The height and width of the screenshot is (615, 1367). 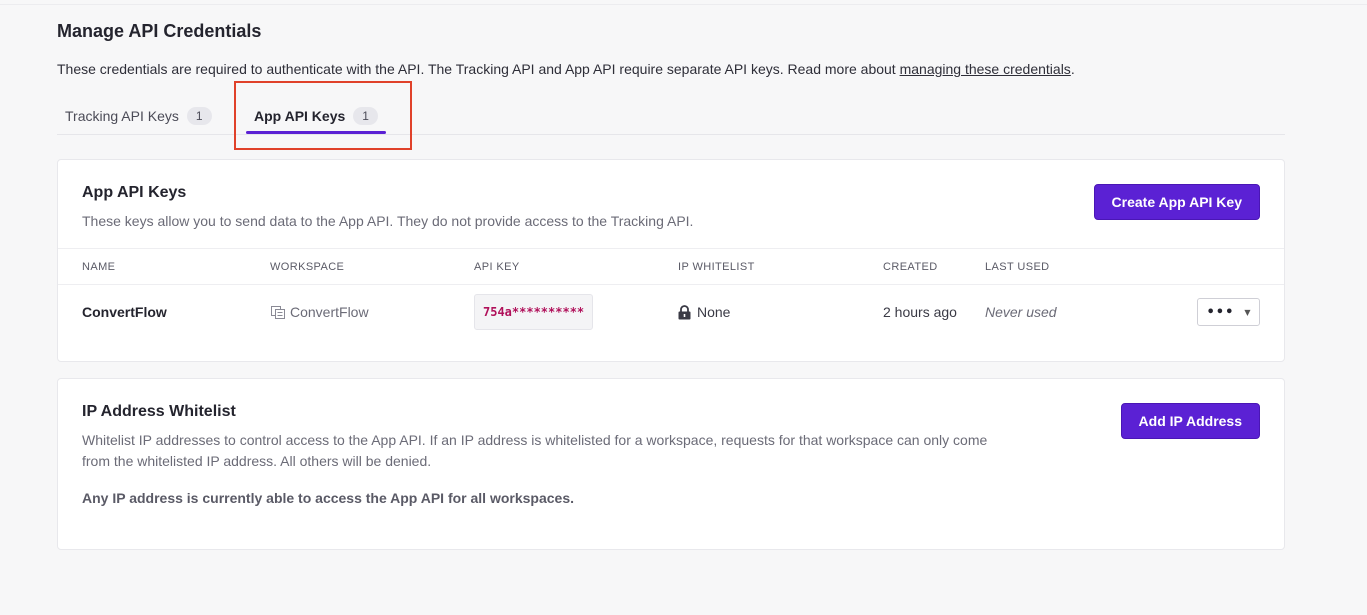 What do you see at coordinates (1017, 267) in the screenshot?
I see `column-header-last-used: LAST USED` at bounding box center [1017, 267].